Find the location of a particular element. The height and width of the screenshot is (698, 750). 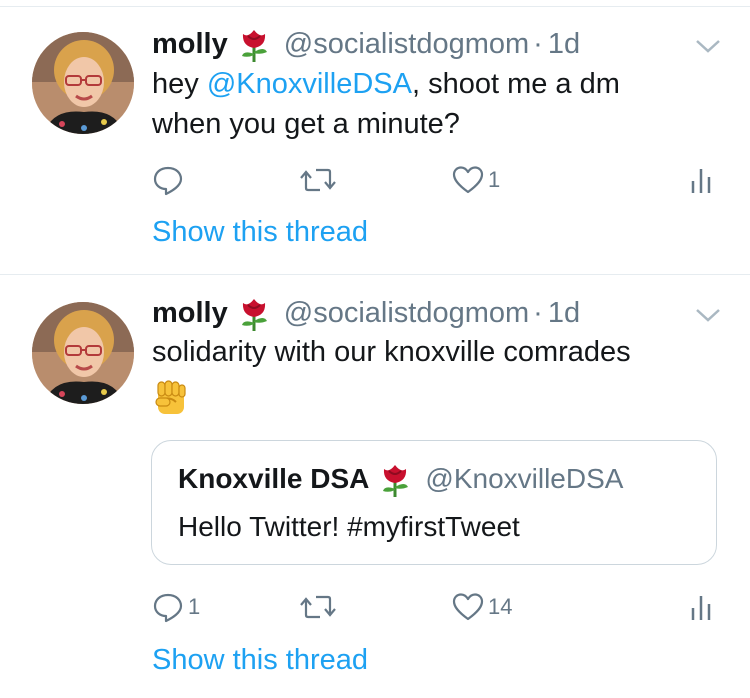

like-count: 1 is located at coordinates (494, 179).